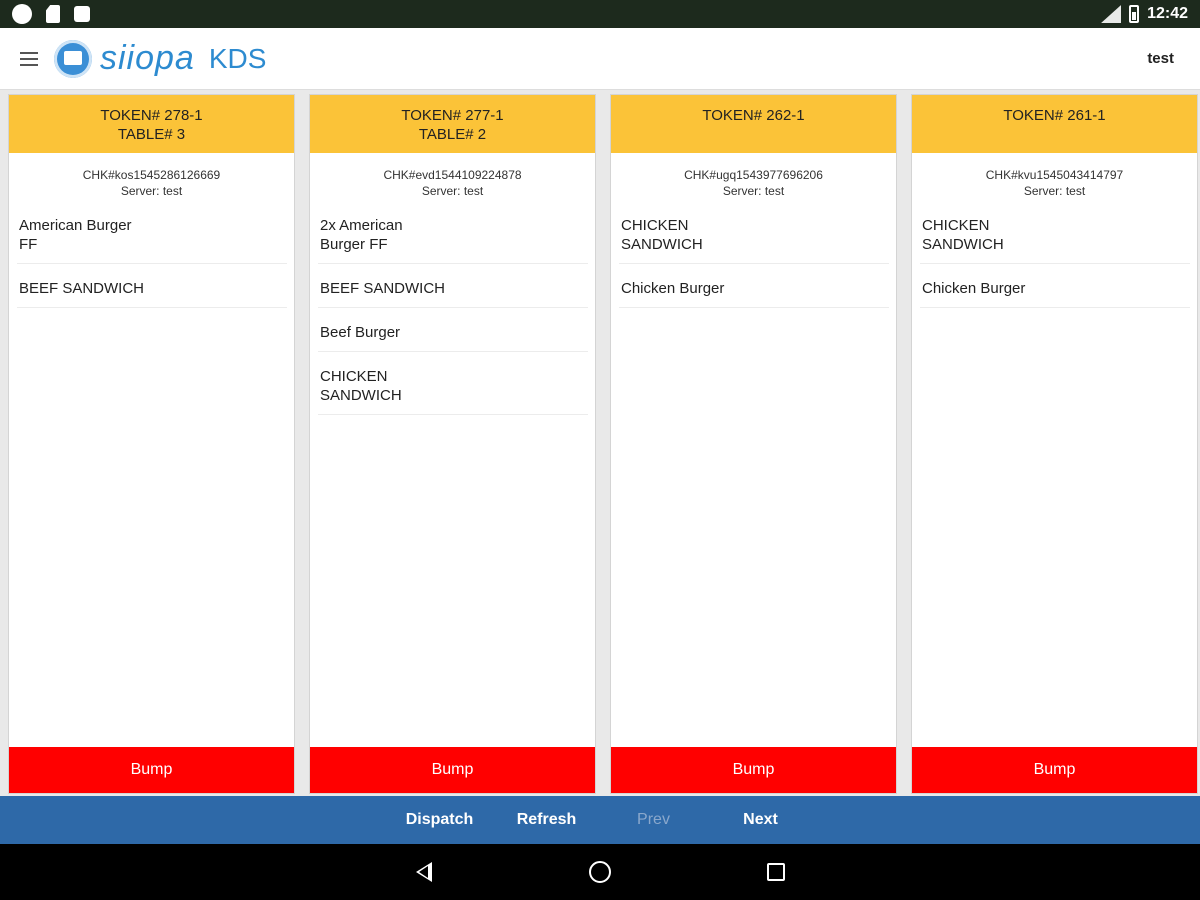  I want to click on order-meta: CHK#ugq1543977696206 Server: test, so click(753, 183).